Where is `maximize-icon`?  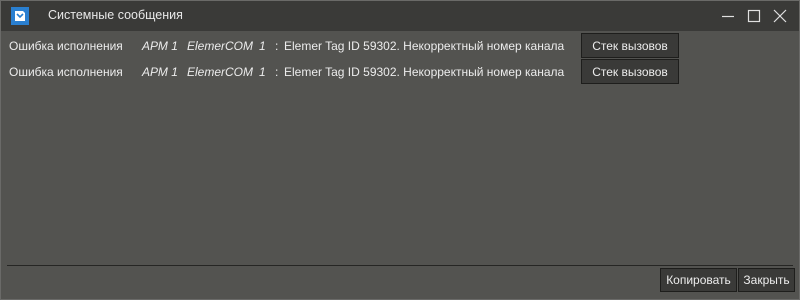 maximize-icon is located at coordinates (754, 16).